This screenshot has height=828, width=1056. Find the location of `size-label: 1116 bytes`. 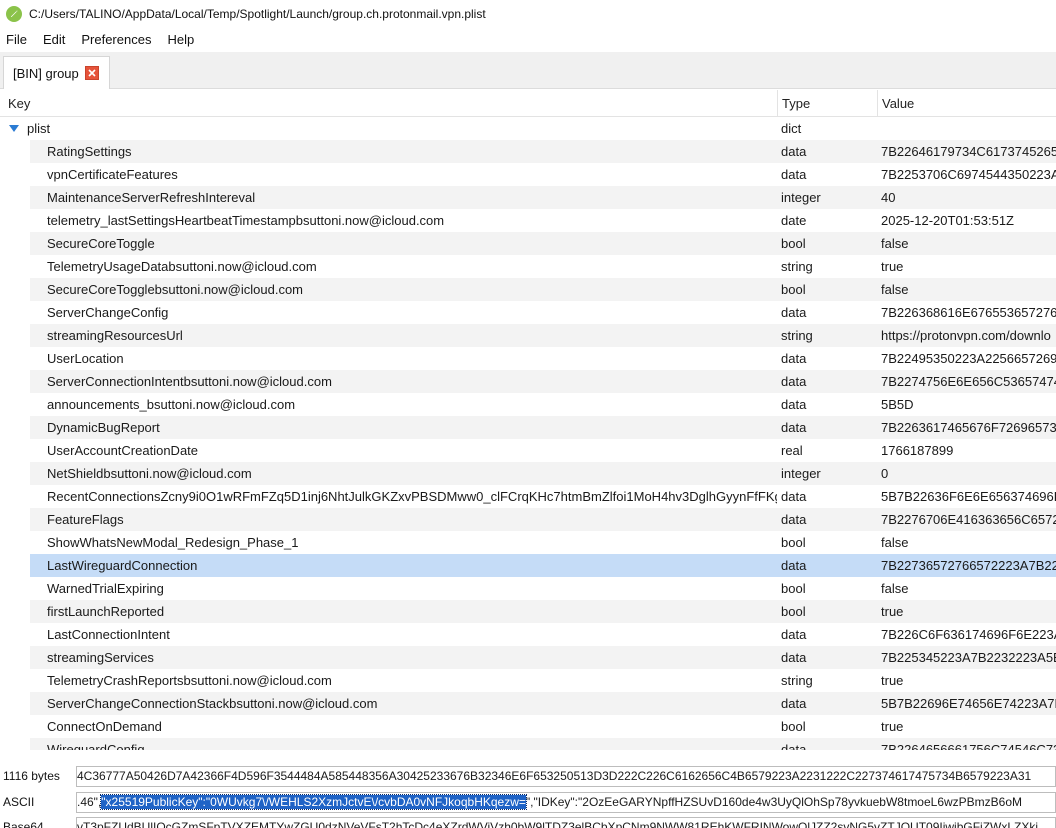

size-label: 1116 bytes is located at coordinates (31, 776).